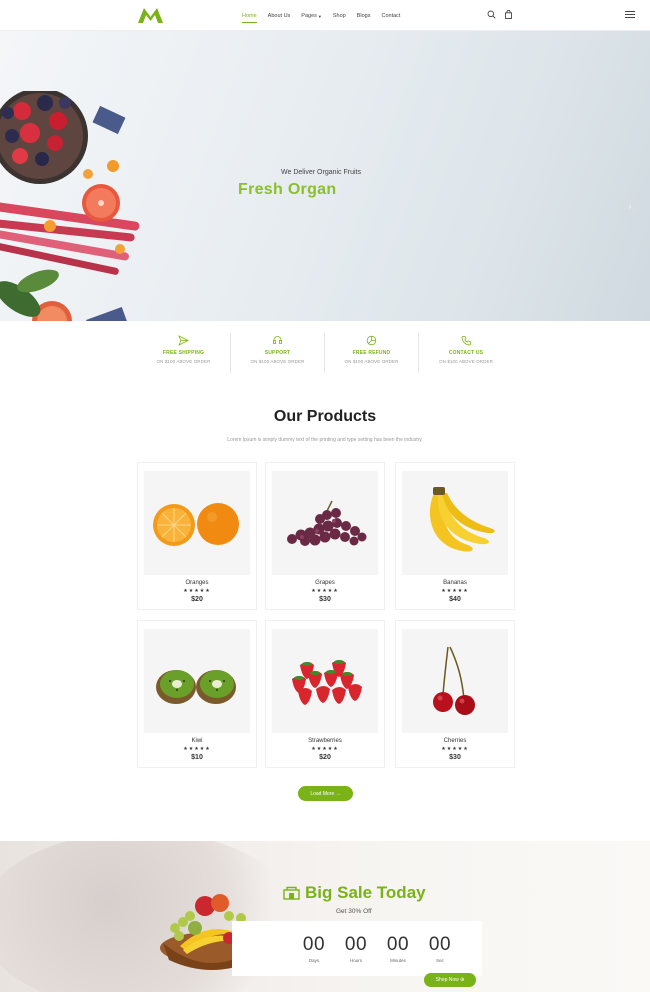  What do you see at coordinates (440, 960) in the screenshot?
I see `countdown-label: Sec` at bounding box center [440, 960].